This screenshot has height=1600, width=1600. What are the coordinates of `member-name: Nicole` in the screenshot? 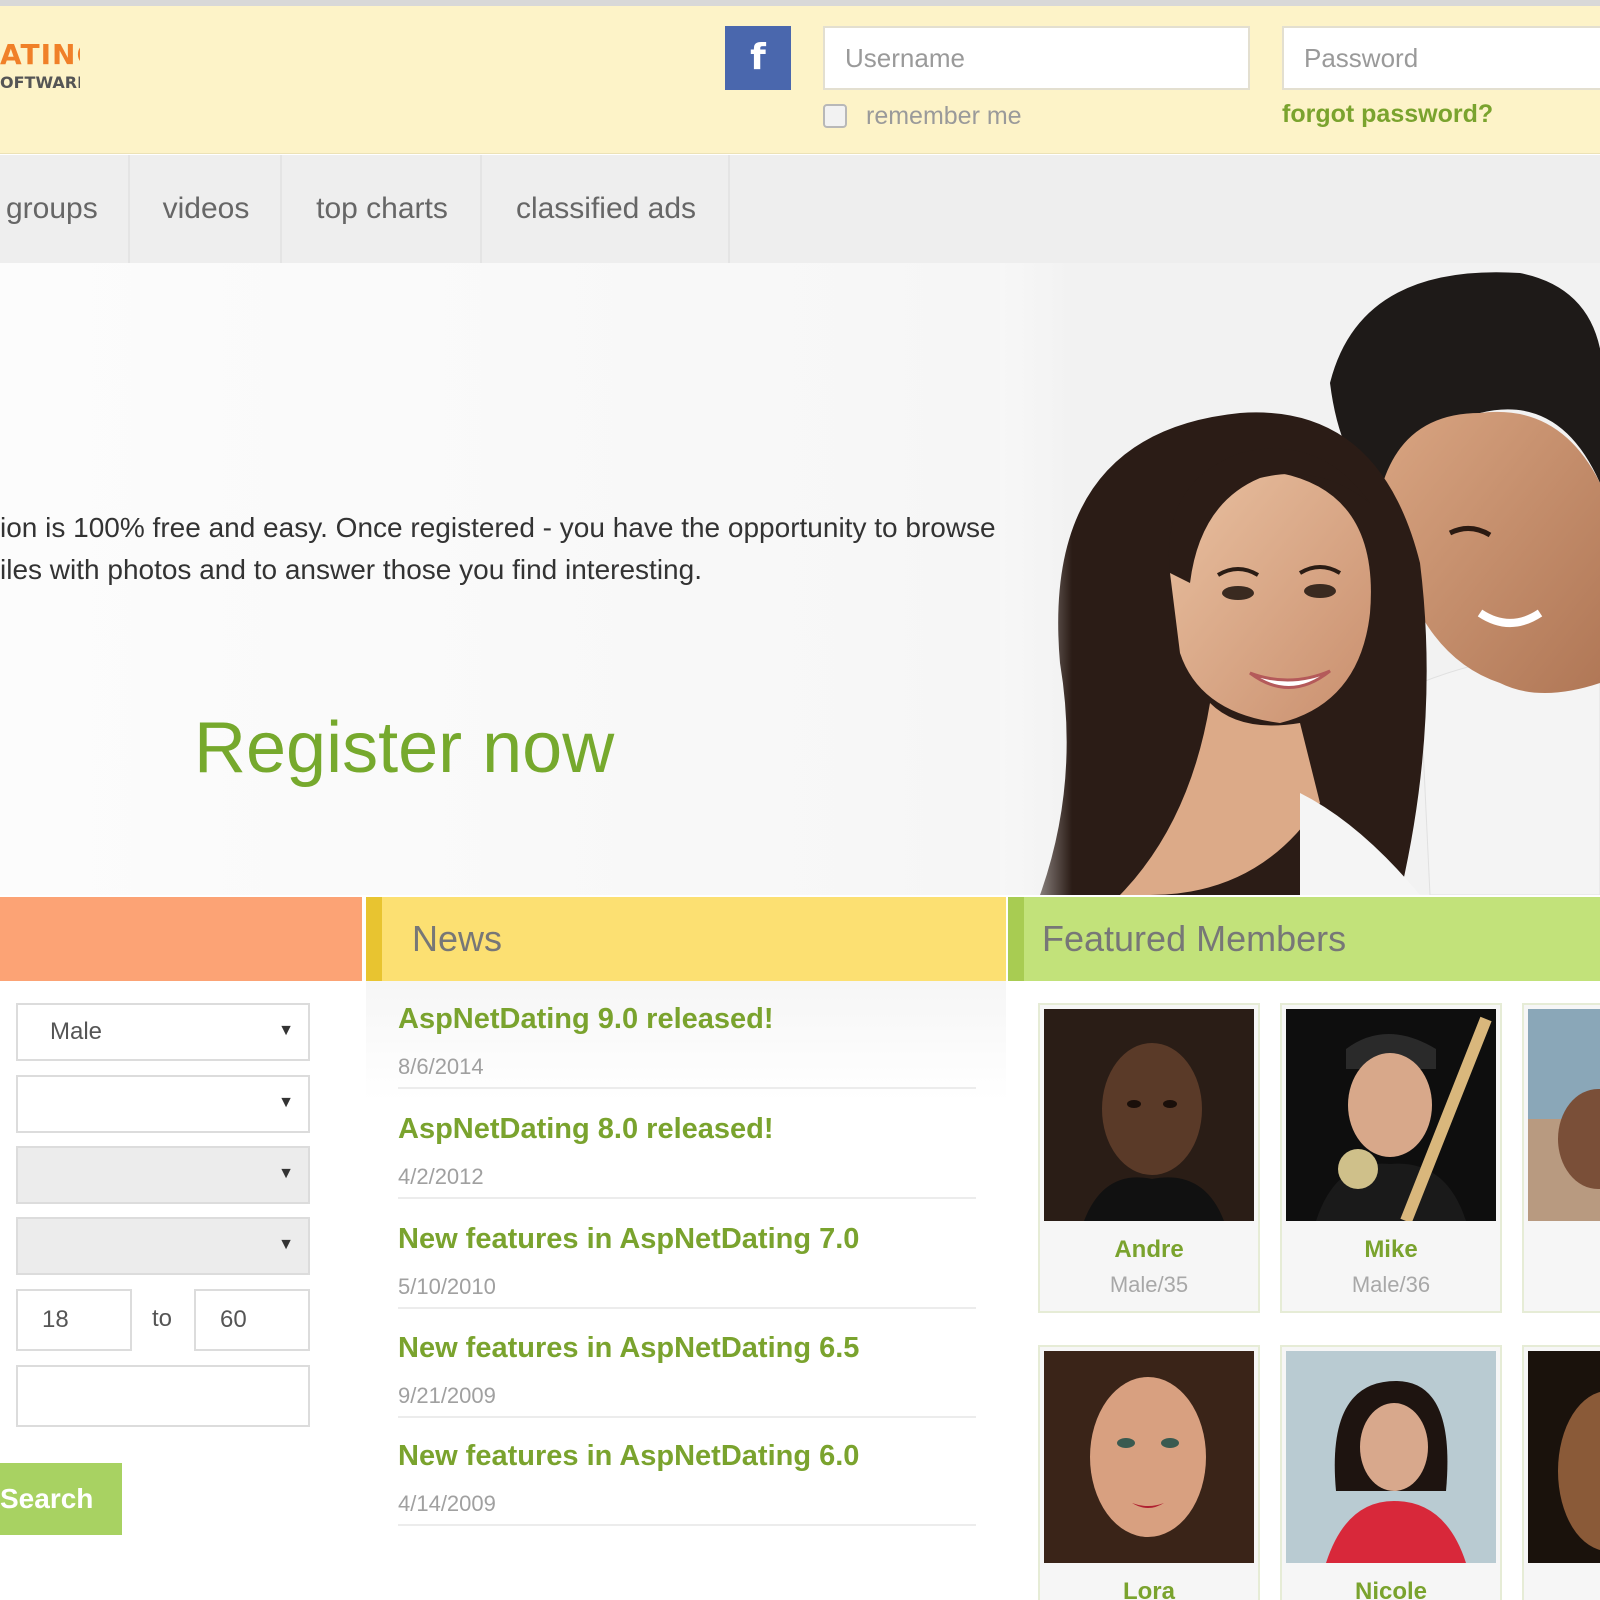 It's located at (1391, 1589).